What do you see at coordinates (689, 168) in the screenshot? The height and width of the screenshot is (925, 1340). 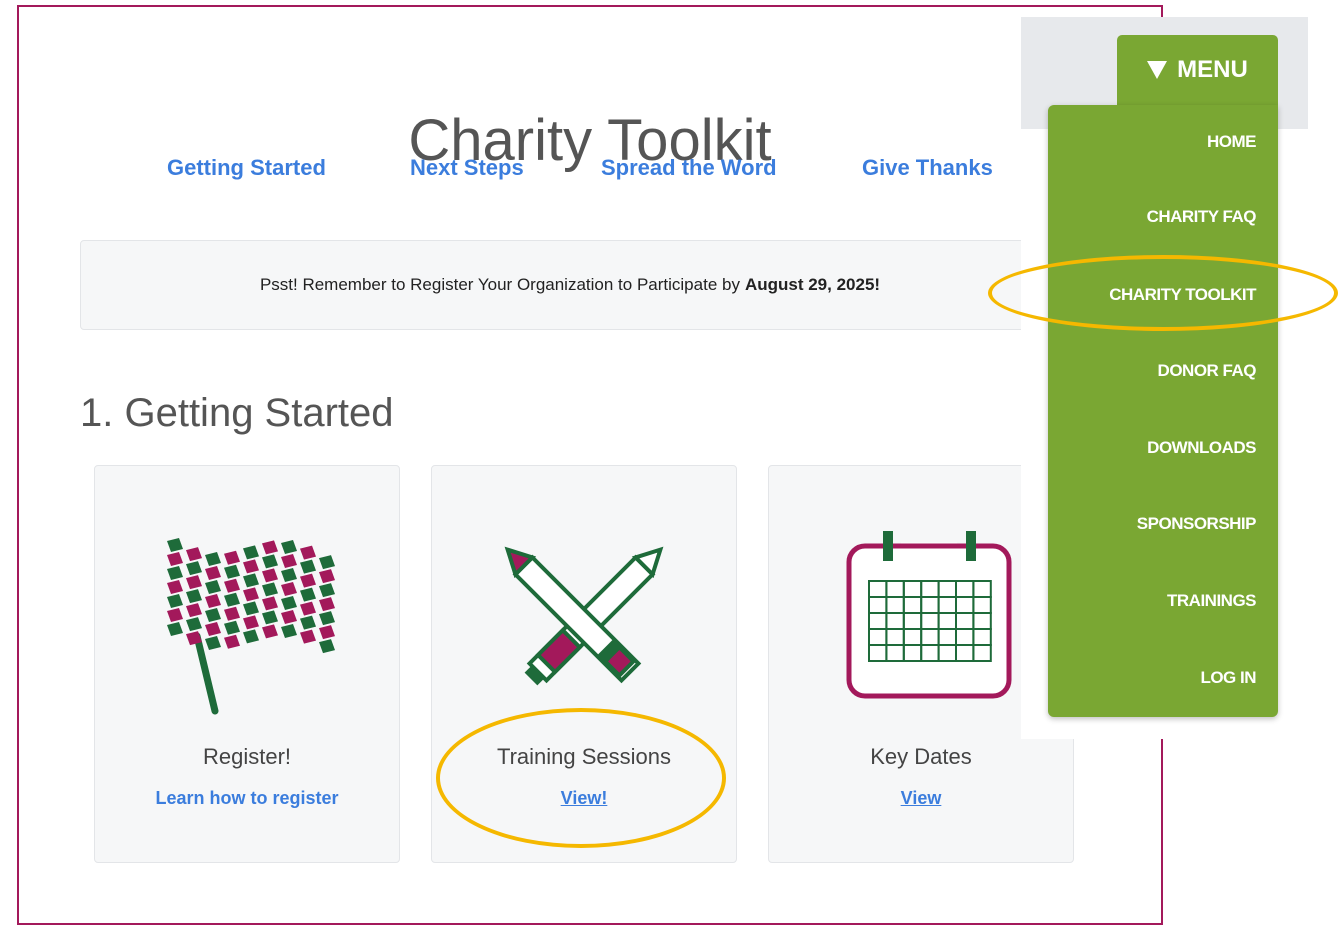 I see `nav-spread-the-word: Spread the Word` at bounding box center [689, 168].